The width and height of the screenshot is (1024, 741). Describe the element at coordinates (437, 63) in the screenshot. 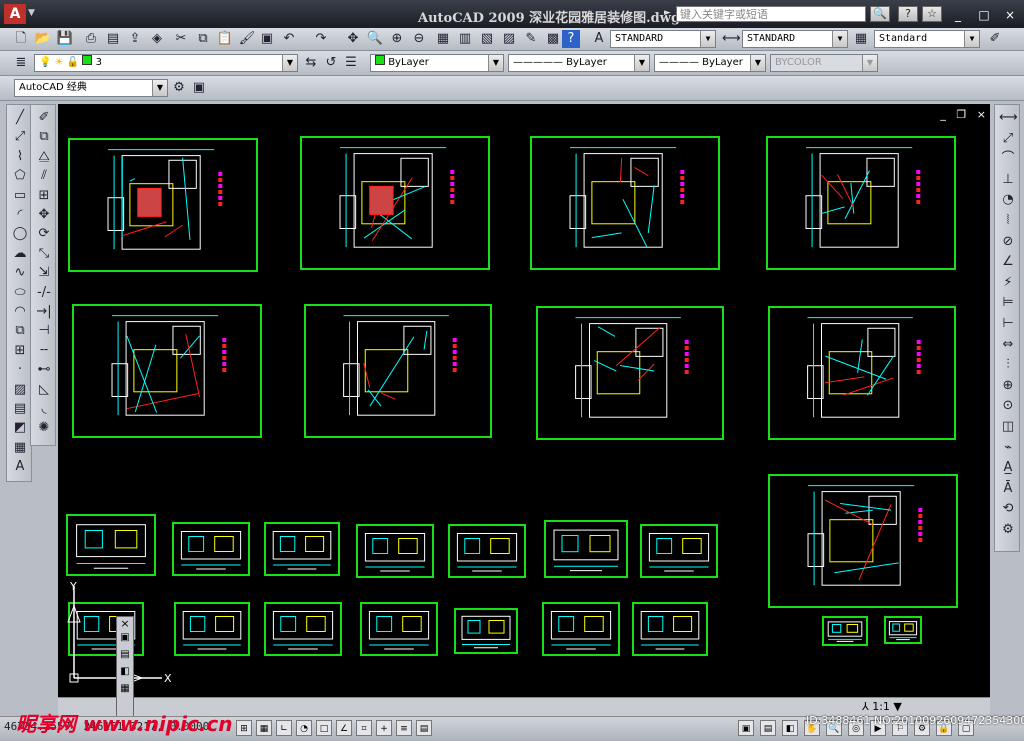

I see `color-select: ByLayer ▼` at that location.